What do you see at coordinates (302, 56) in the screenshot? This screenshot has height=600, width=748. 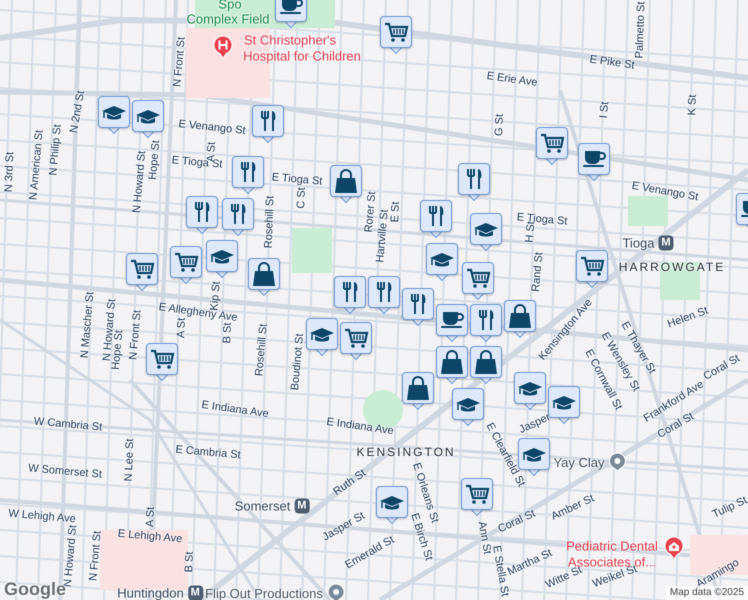 I see `place-label: Hospital for Children` at bounding box center [302, 56].